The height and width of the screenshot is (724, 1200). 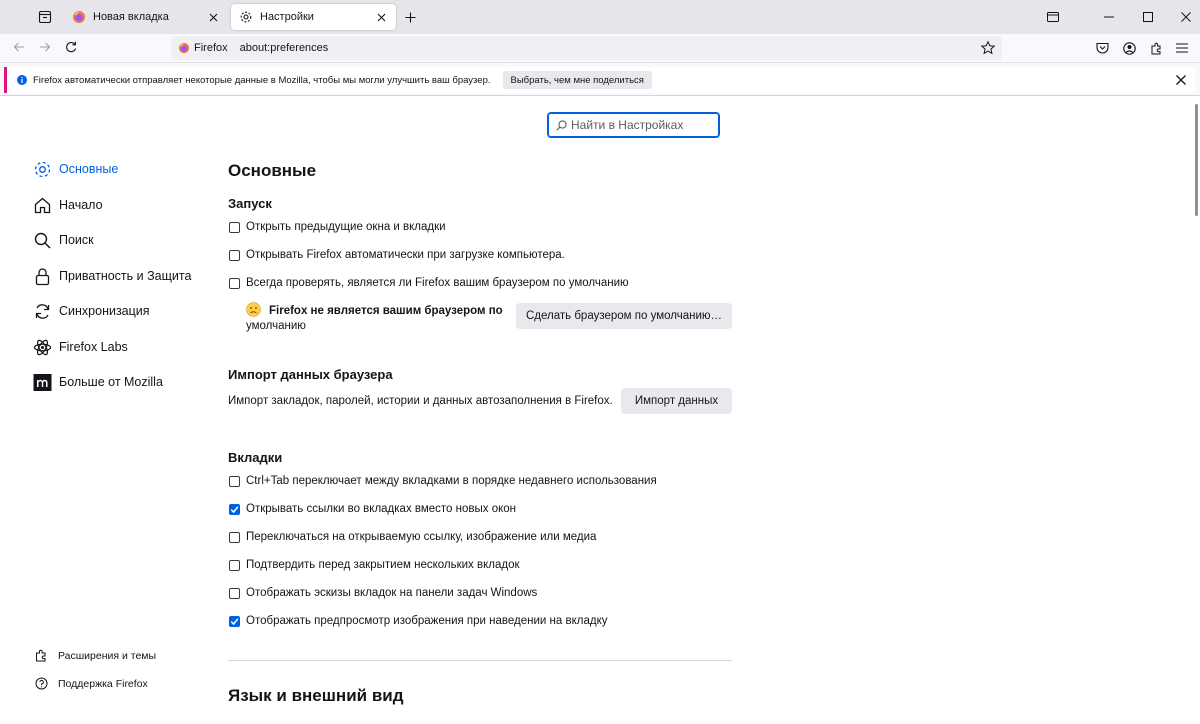 What do you see at coordinates (586, 48) in the screenshot?
I see `address-bar: Firefox about:preferences` at bounding box center [586, 48].